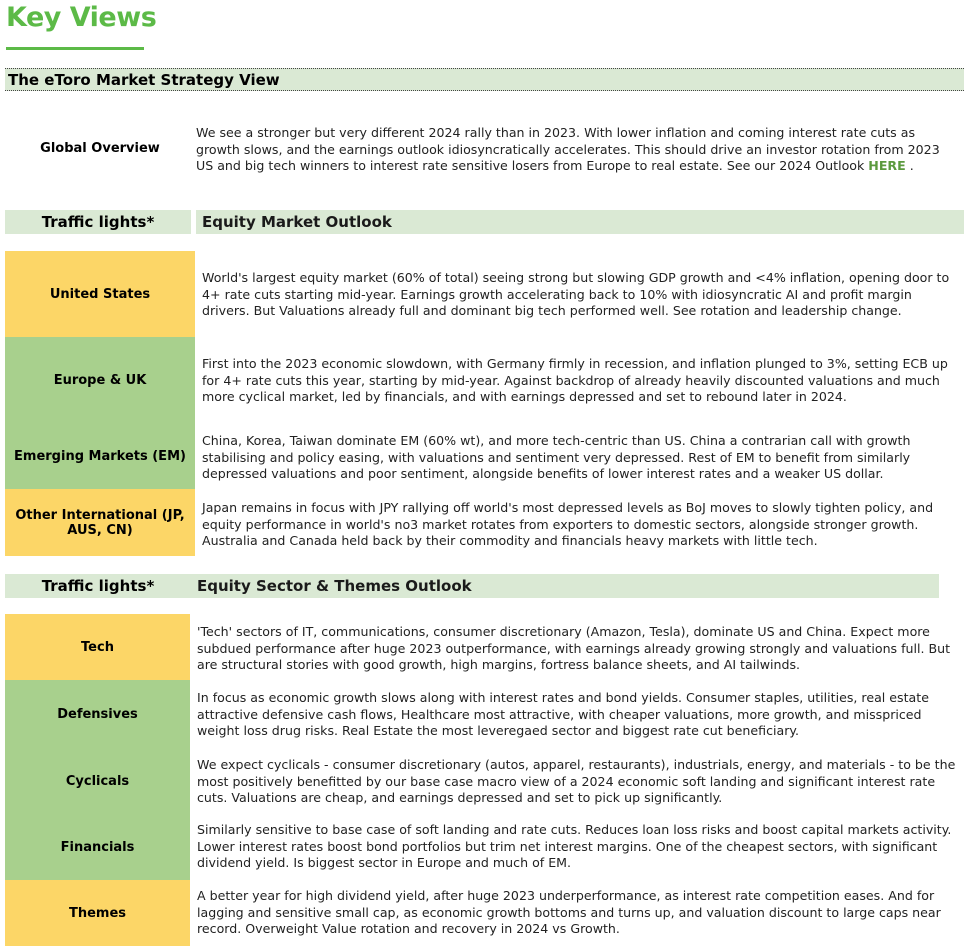  Describe the element at coordinates (81, 17) in the screenshot. I see `page-title: Key Views` at that location.